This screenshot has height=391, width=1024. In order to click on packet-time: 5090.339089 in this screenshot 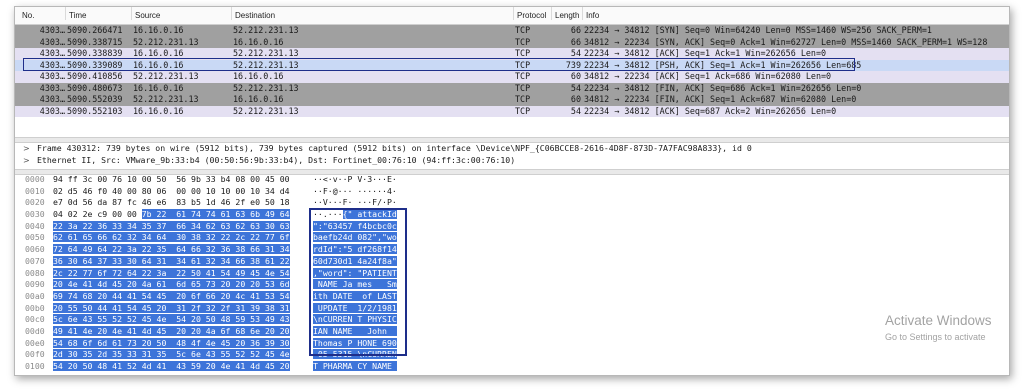, I will do `click(95, 64)`.